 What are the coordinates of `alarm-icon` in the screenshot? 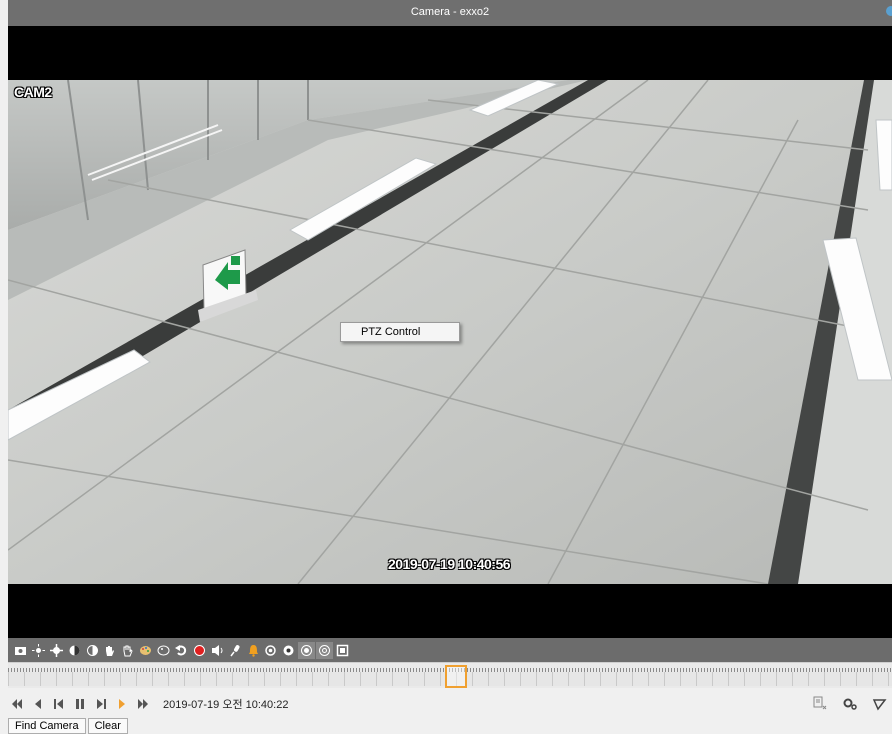 It's located at (253, 650).